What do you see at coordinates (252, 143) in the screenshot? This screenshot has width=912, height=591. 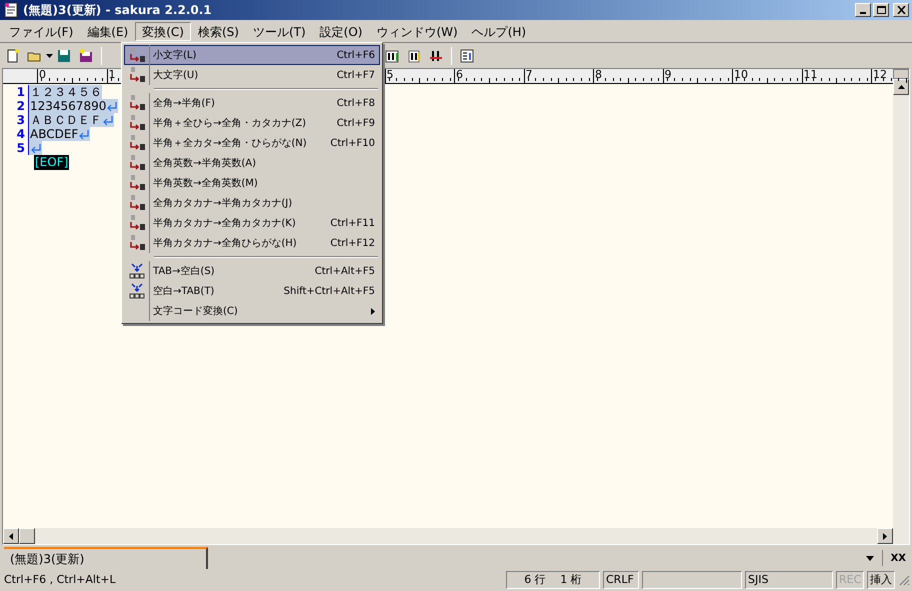 I see `menu-option: 半角＋全カタ→全角・ひらがな(N) Ctrl+F10` at bounding box center [252, 143].